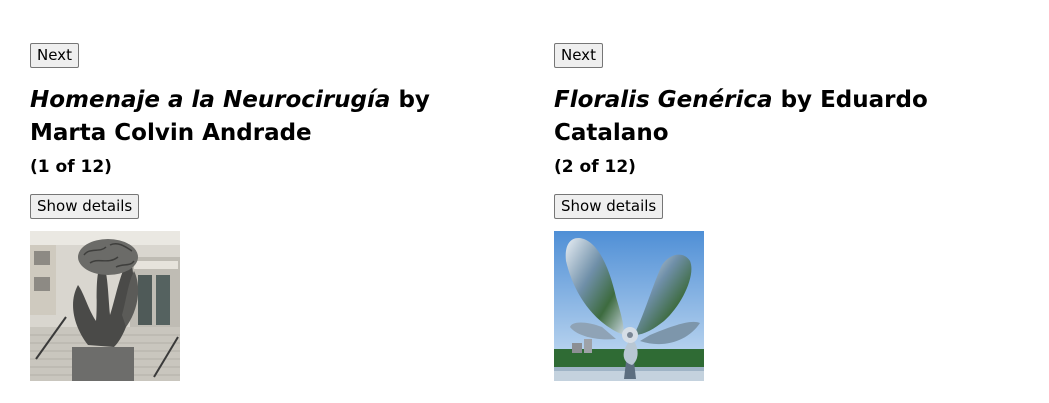 The image size is (1049, 403). I want to click on sculpture-name: Floralis Genérica, so click(663, 100).